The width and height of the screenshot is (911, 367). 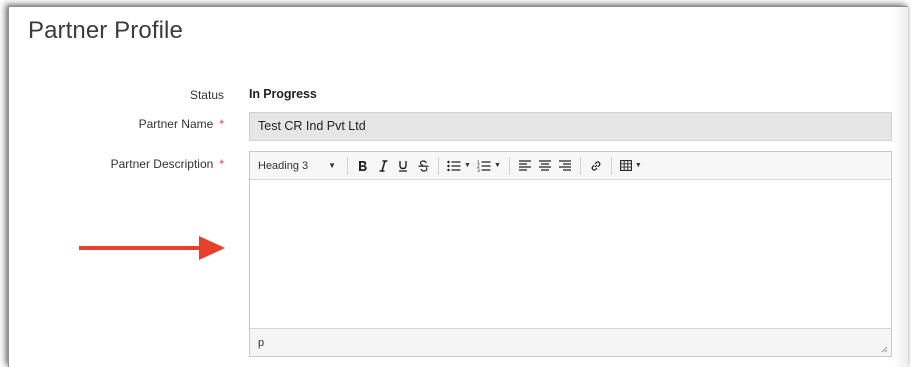 What do you see at coordinates (570, 342) in the screenshot?
I see `editor-statusbar: p` at bounding box center [570, 342].